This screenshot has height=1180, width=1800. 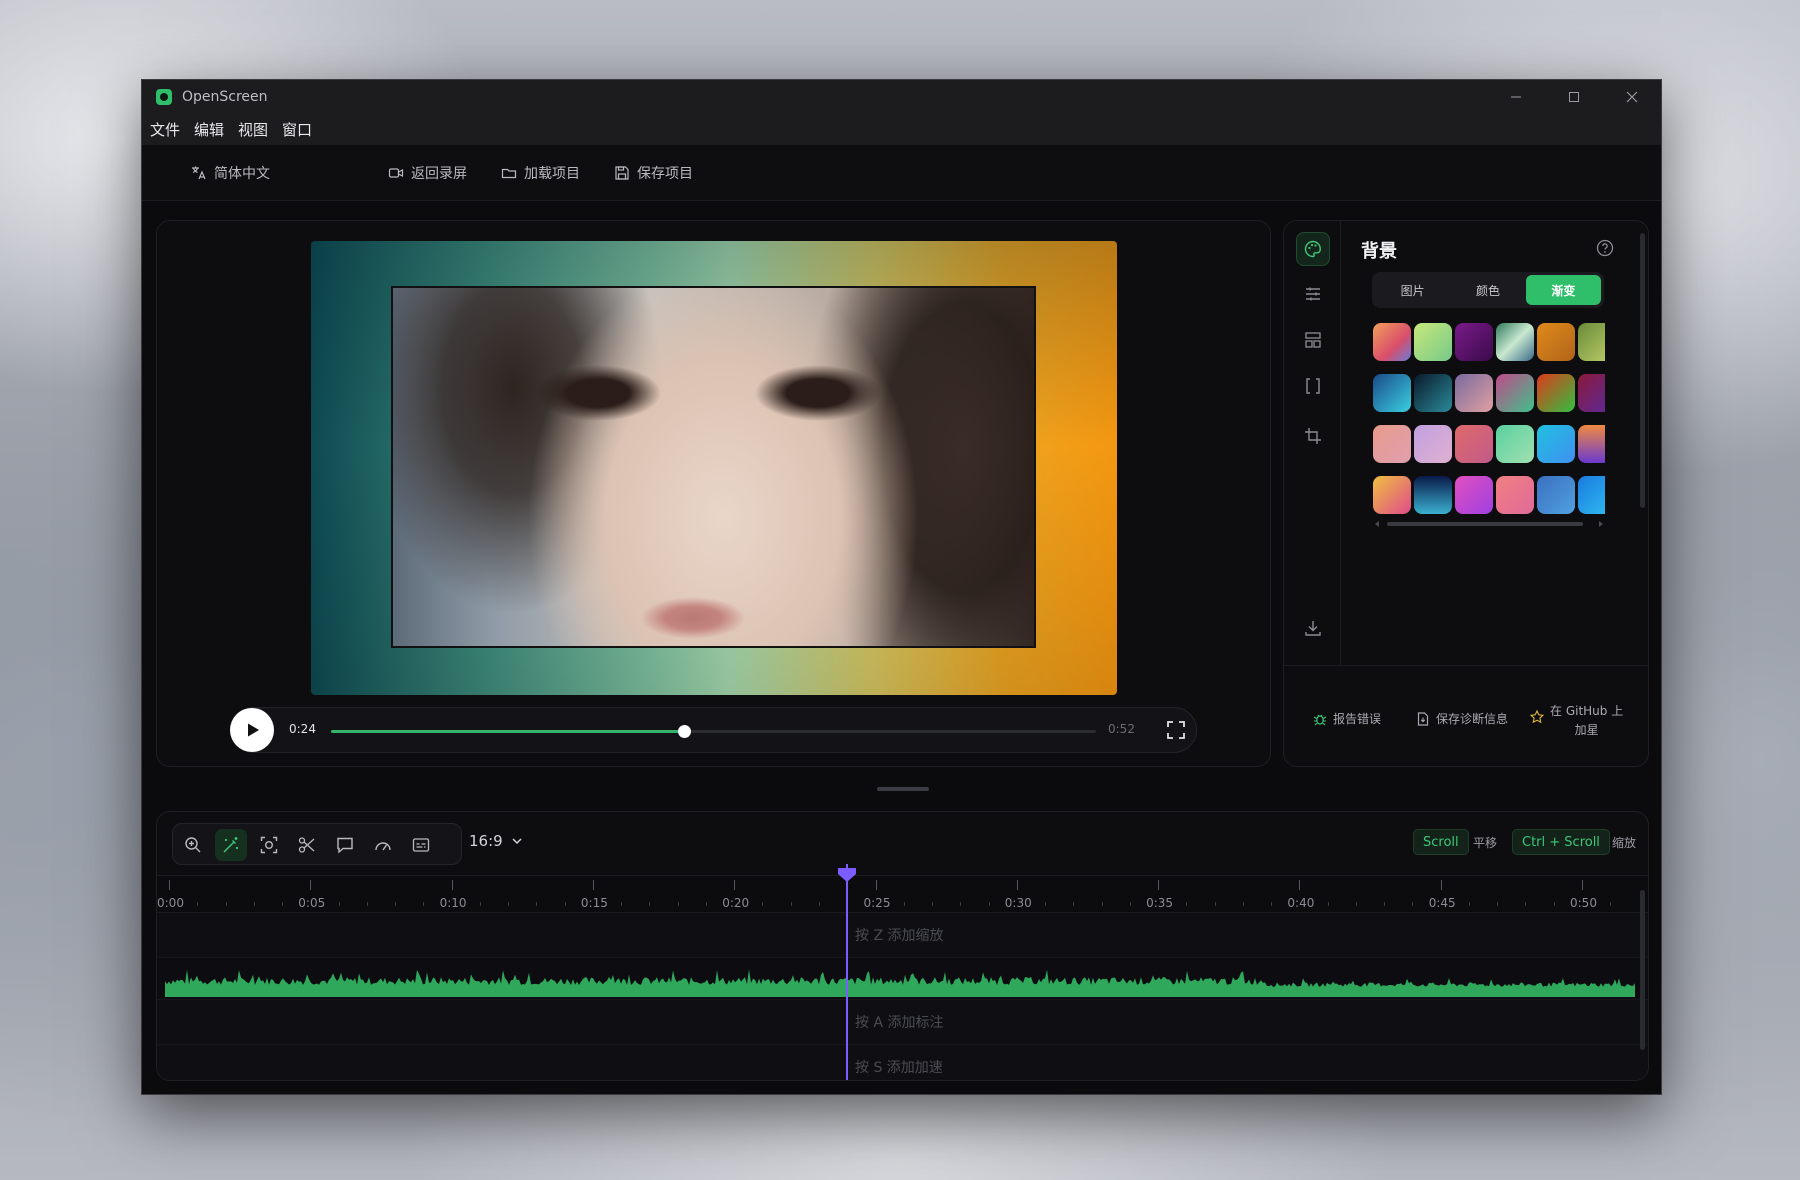 I want to click on back-to-record-button: 返回录屏, so click(x=427, y=173).